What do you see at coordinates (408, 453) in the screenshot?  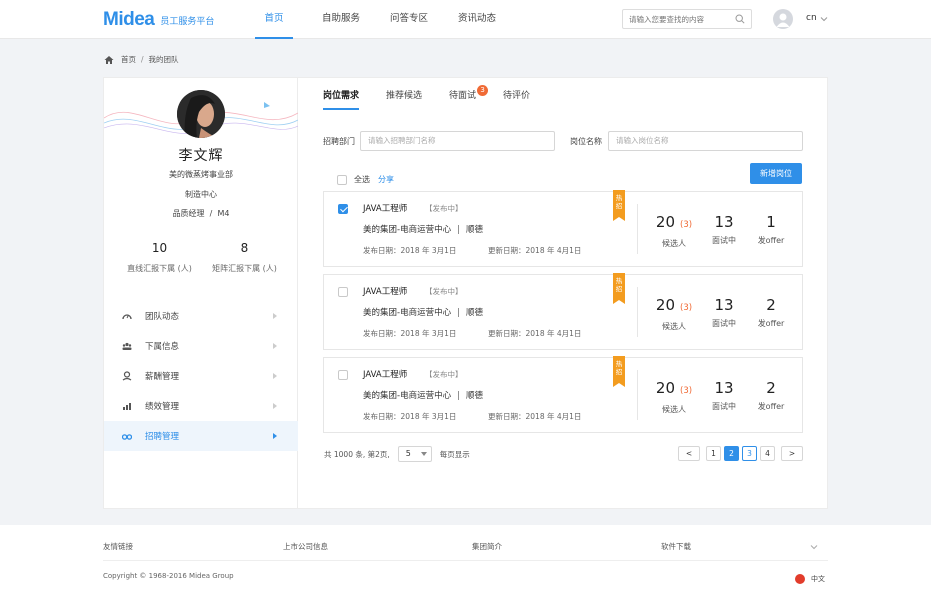 I see `page-size-value: 5` at bounding box center [408, 453].